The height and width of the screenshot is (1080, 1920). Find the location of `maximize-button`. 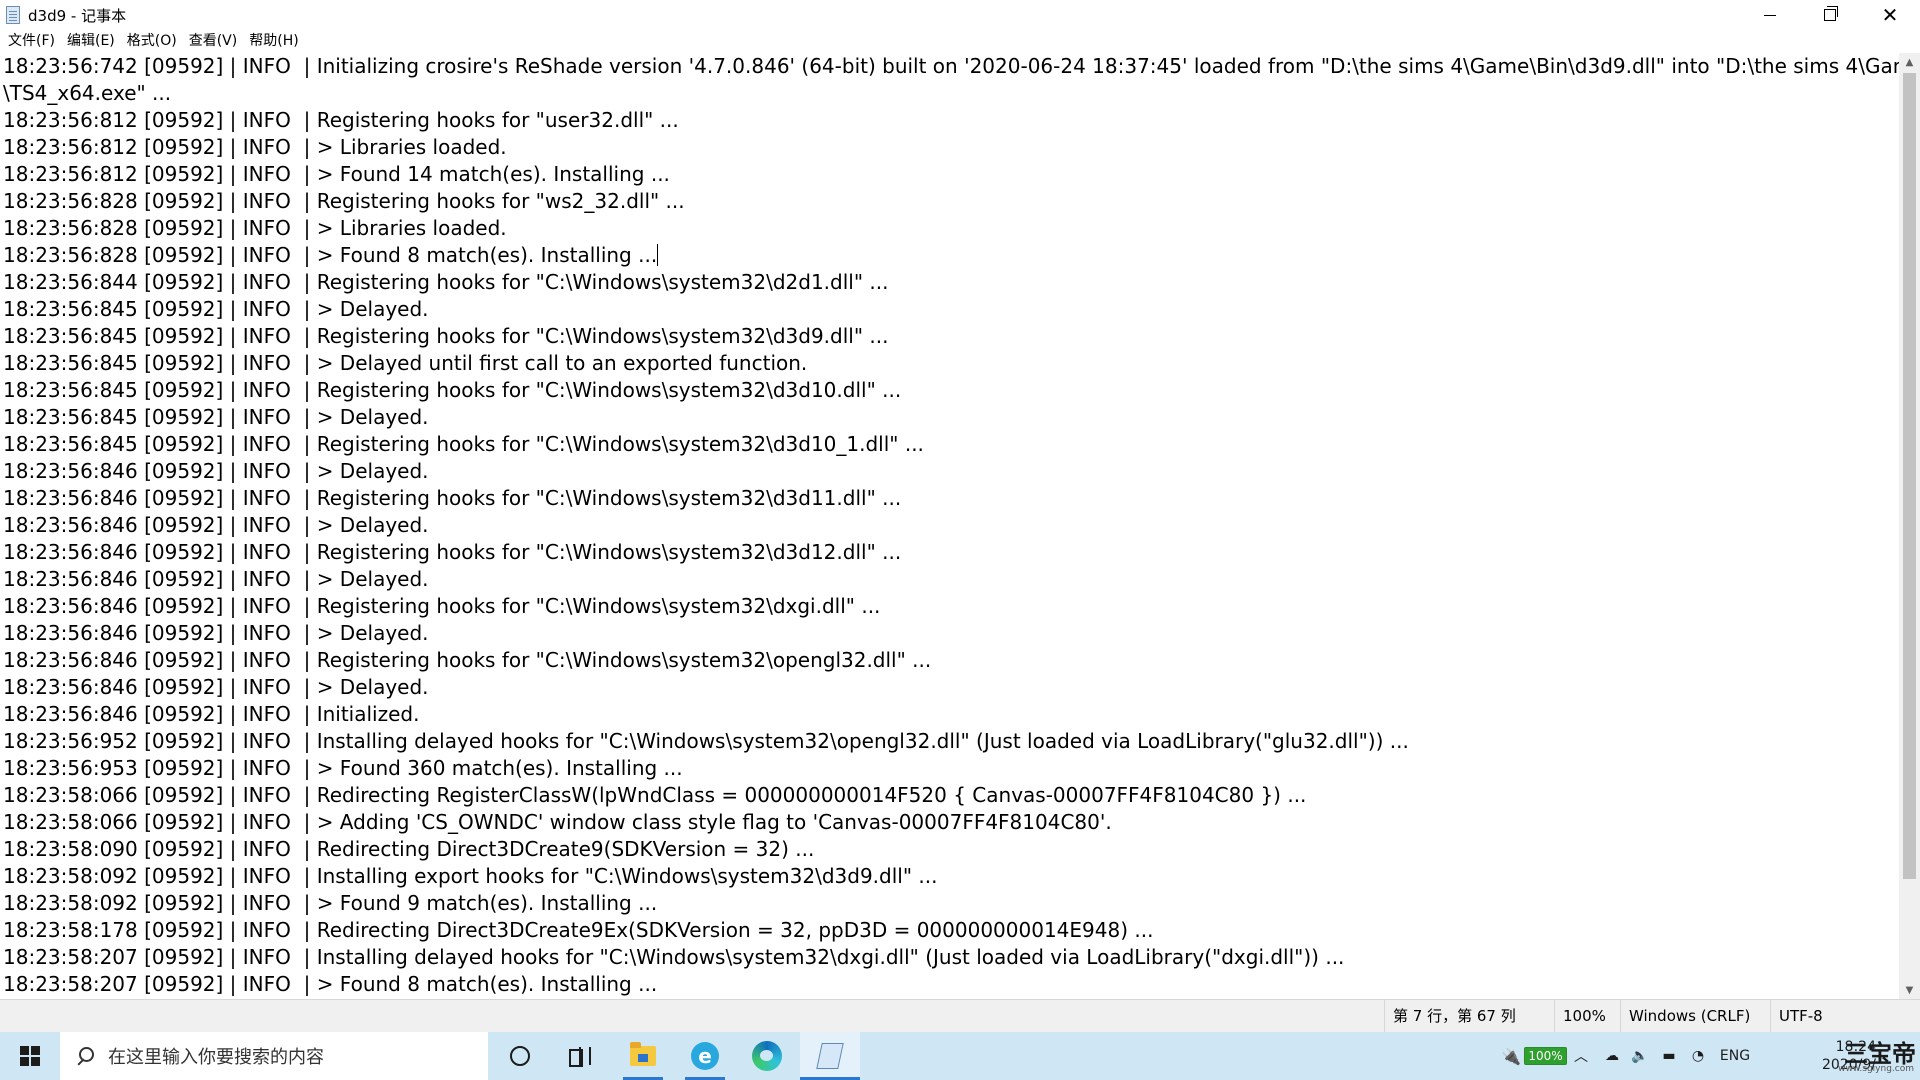

maximize-button is located at coordinates (1830, 15).